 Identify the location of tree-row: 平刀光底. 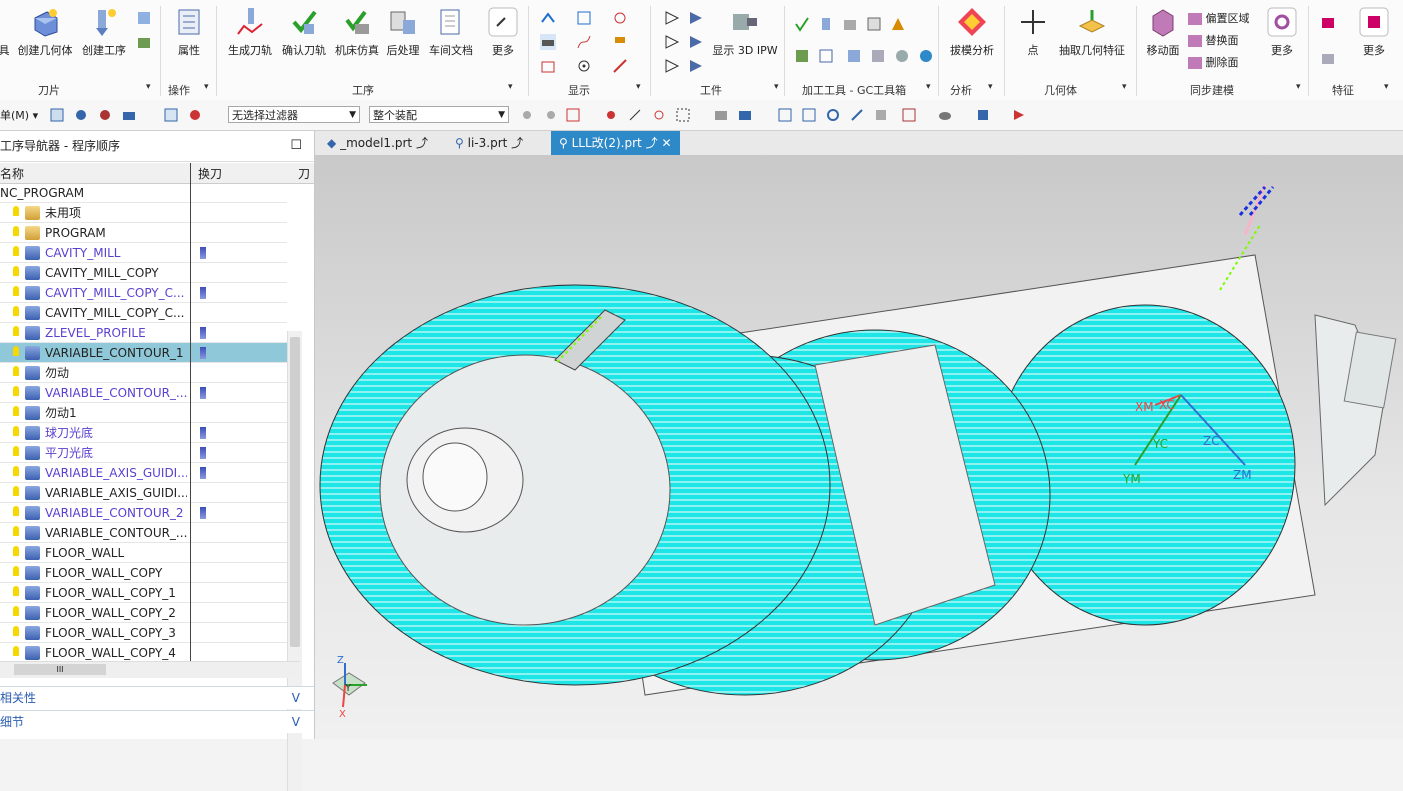
(143, 453).